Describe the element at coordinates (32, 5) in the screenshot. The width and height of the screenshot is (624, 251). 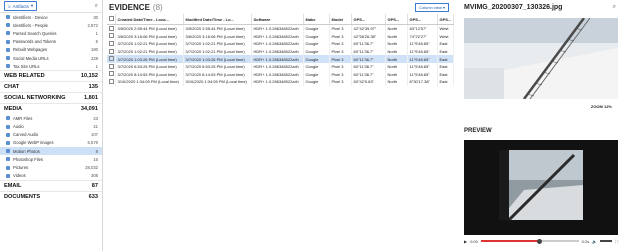
I see `chevron-down-icon: ▾` at that location.